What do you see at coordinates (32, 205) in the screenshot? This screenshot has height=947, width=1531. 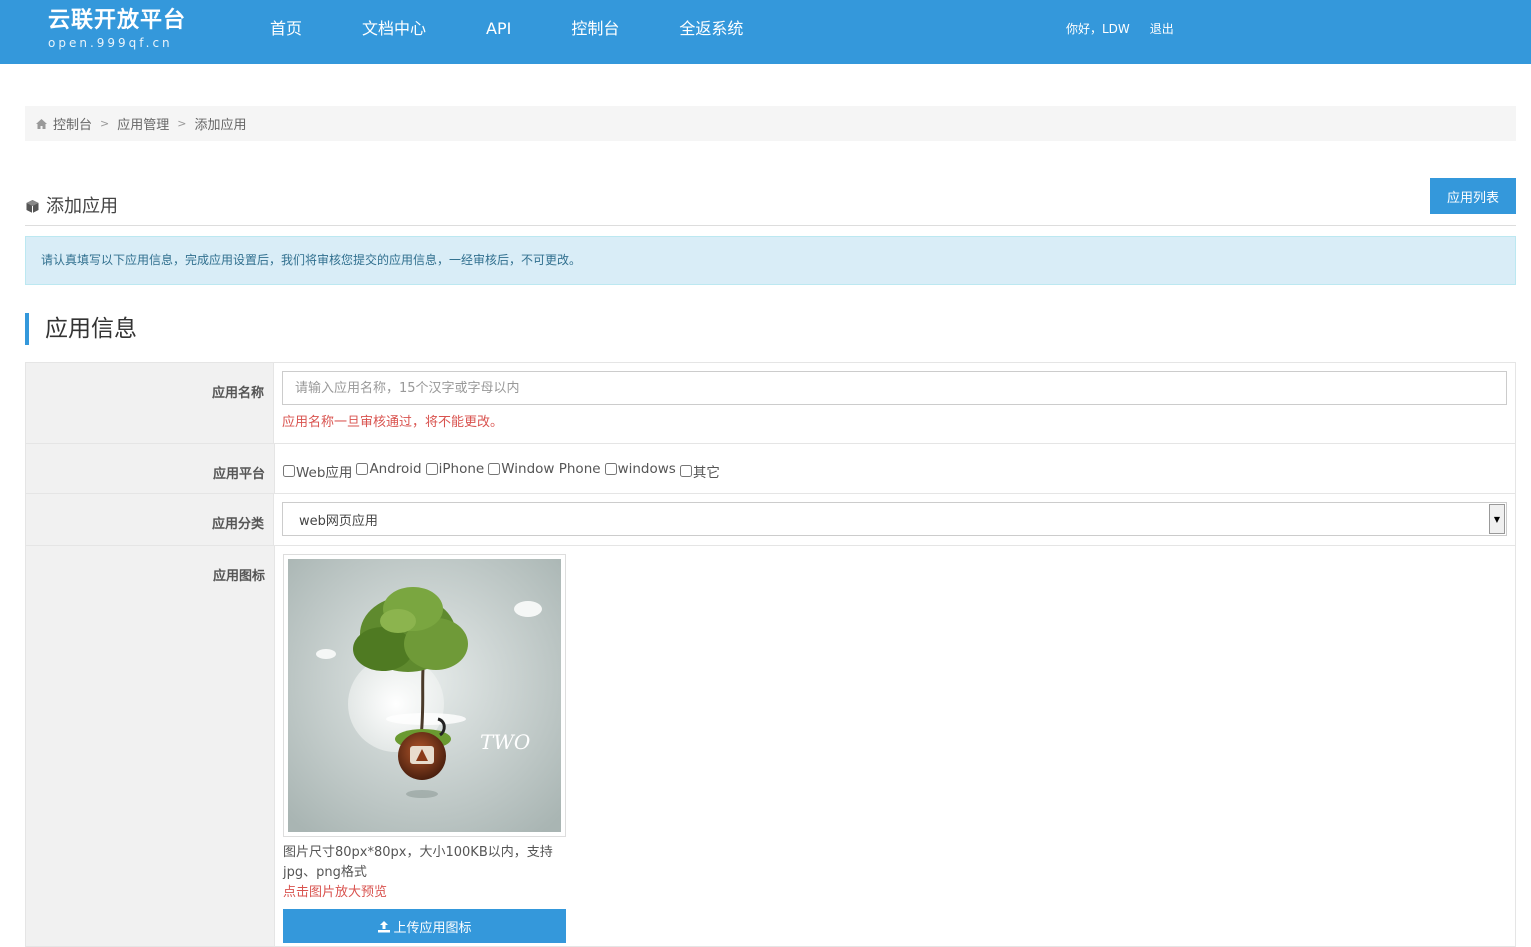 I see `cube-icon` at bounding box center [32, 205].